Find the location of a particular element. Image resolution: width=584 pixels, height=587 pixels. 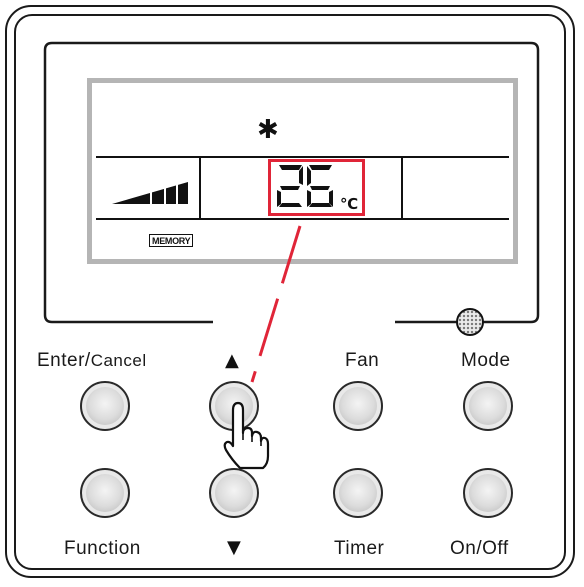

down-arrow-label: ▼ is located at coordinates (234, 547).